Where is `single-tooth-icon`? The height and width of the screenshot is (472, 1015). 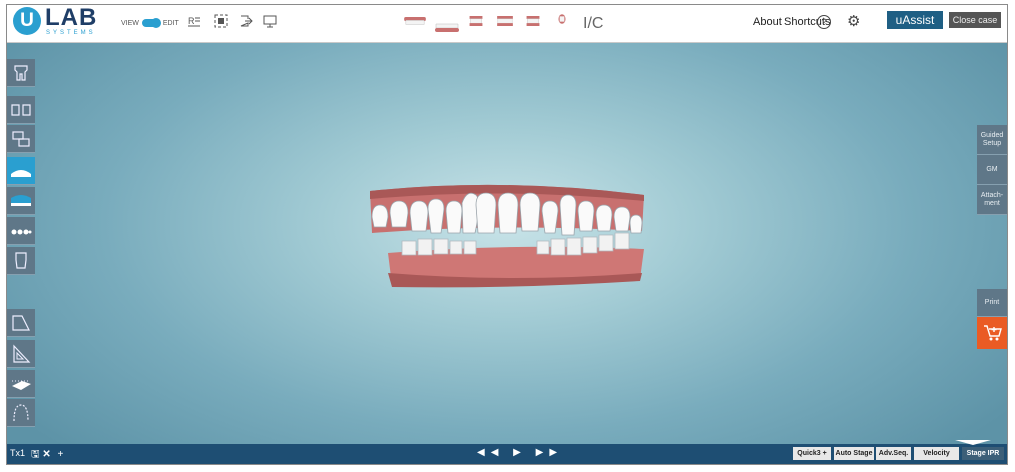
single-tooth-icon is located at coordinates (21, 261).